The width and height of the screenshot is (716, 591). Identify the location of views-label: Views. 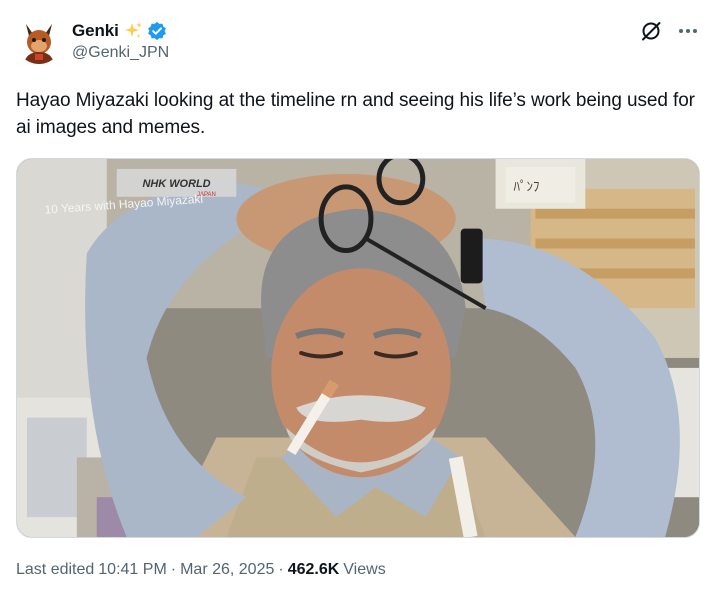
(364, 569).